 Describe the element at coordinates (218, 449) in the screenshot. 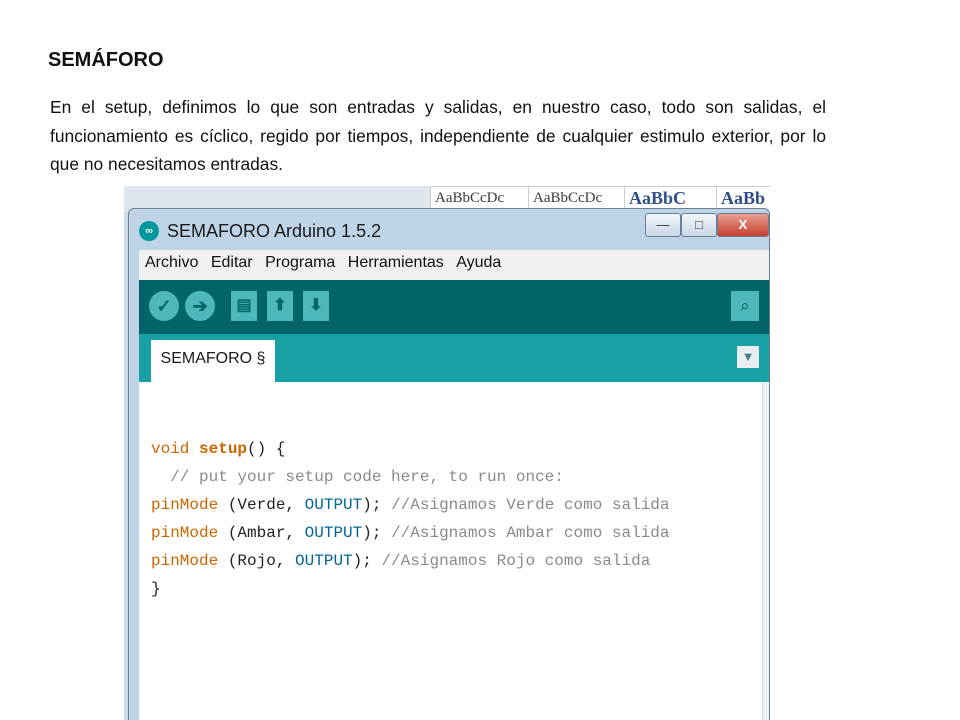

I see `code-line-1: void setup() {` at that location.